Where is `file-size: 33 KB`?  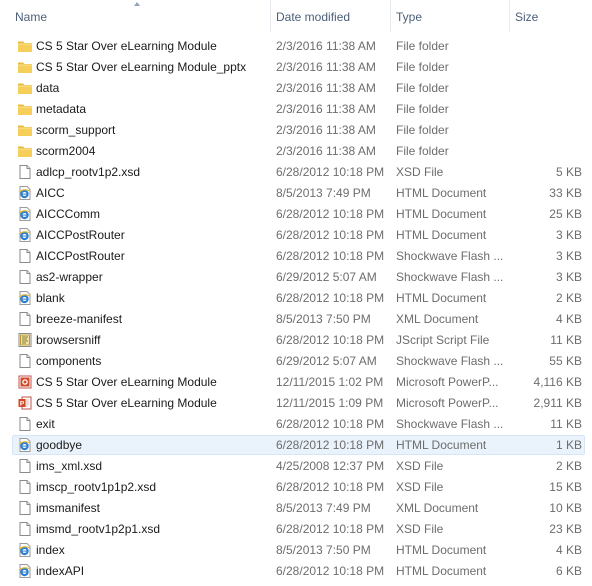
file-size: 33 KB is located at coordinates (565, 193).